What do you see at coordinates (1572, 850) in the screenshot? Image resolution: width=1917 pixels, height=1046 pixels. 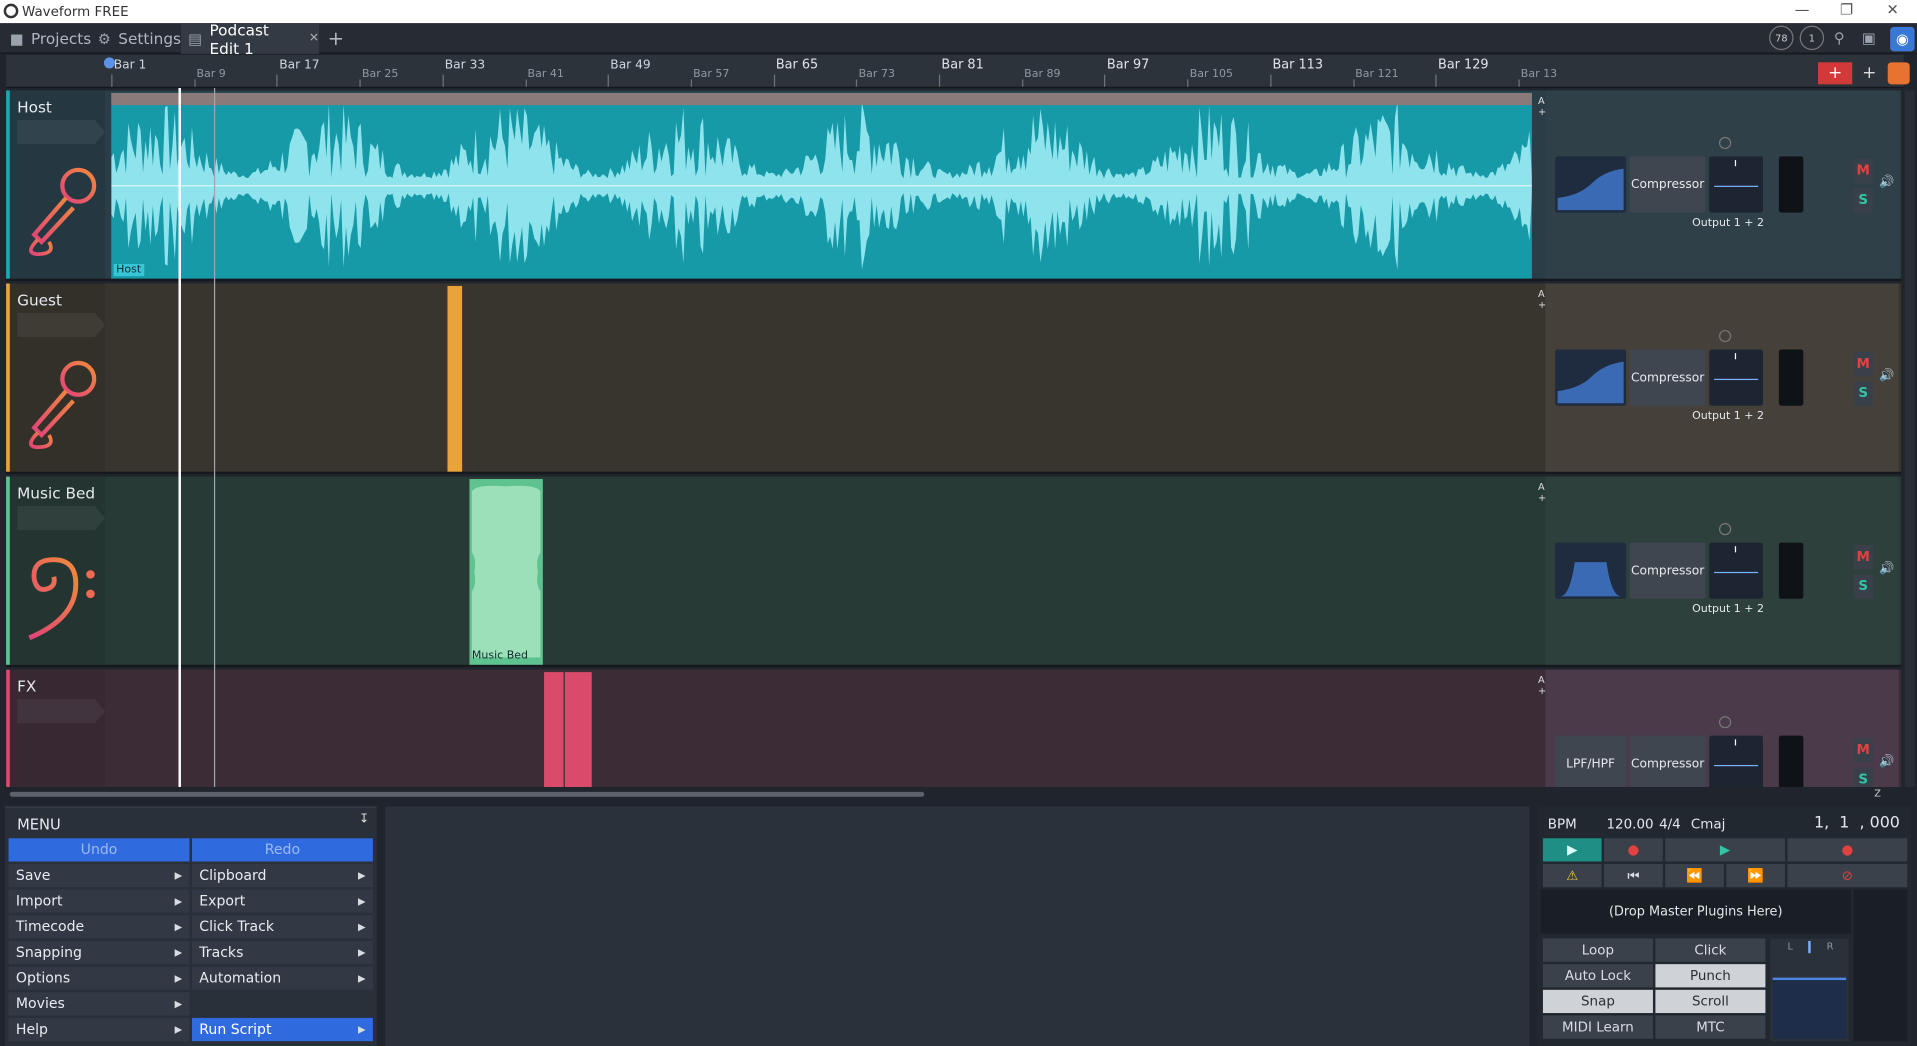 I see `loop-play-button: ▶` at bounding box center [1572, 850].